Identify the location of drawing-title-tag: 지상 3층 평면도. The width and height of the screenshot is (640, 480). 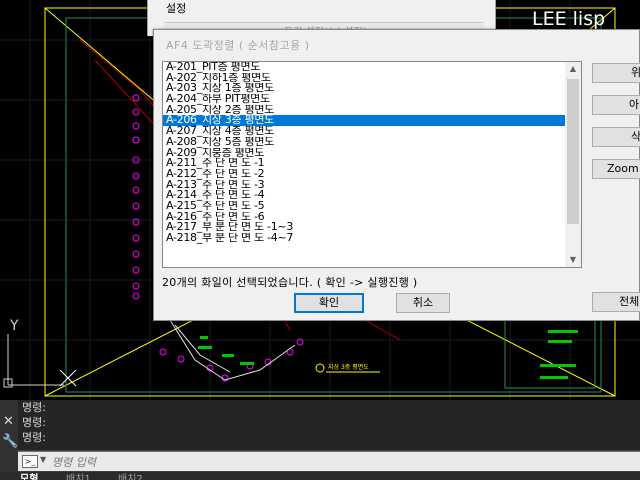
(348, 367).